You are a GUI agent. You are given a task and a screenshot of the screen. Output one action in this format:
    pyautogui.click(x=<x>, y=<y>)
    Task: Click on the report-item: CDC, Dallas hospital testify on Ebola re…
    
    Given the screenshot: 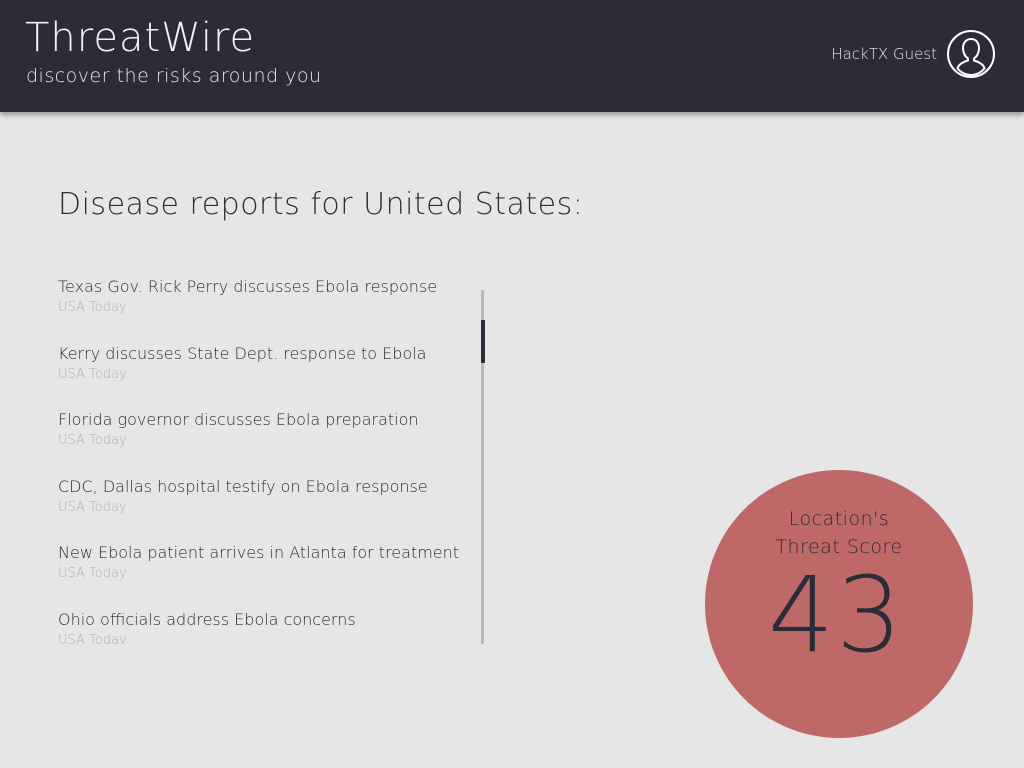 What is the action you would take?
    pyautogui.click(x=268, y=509)
    